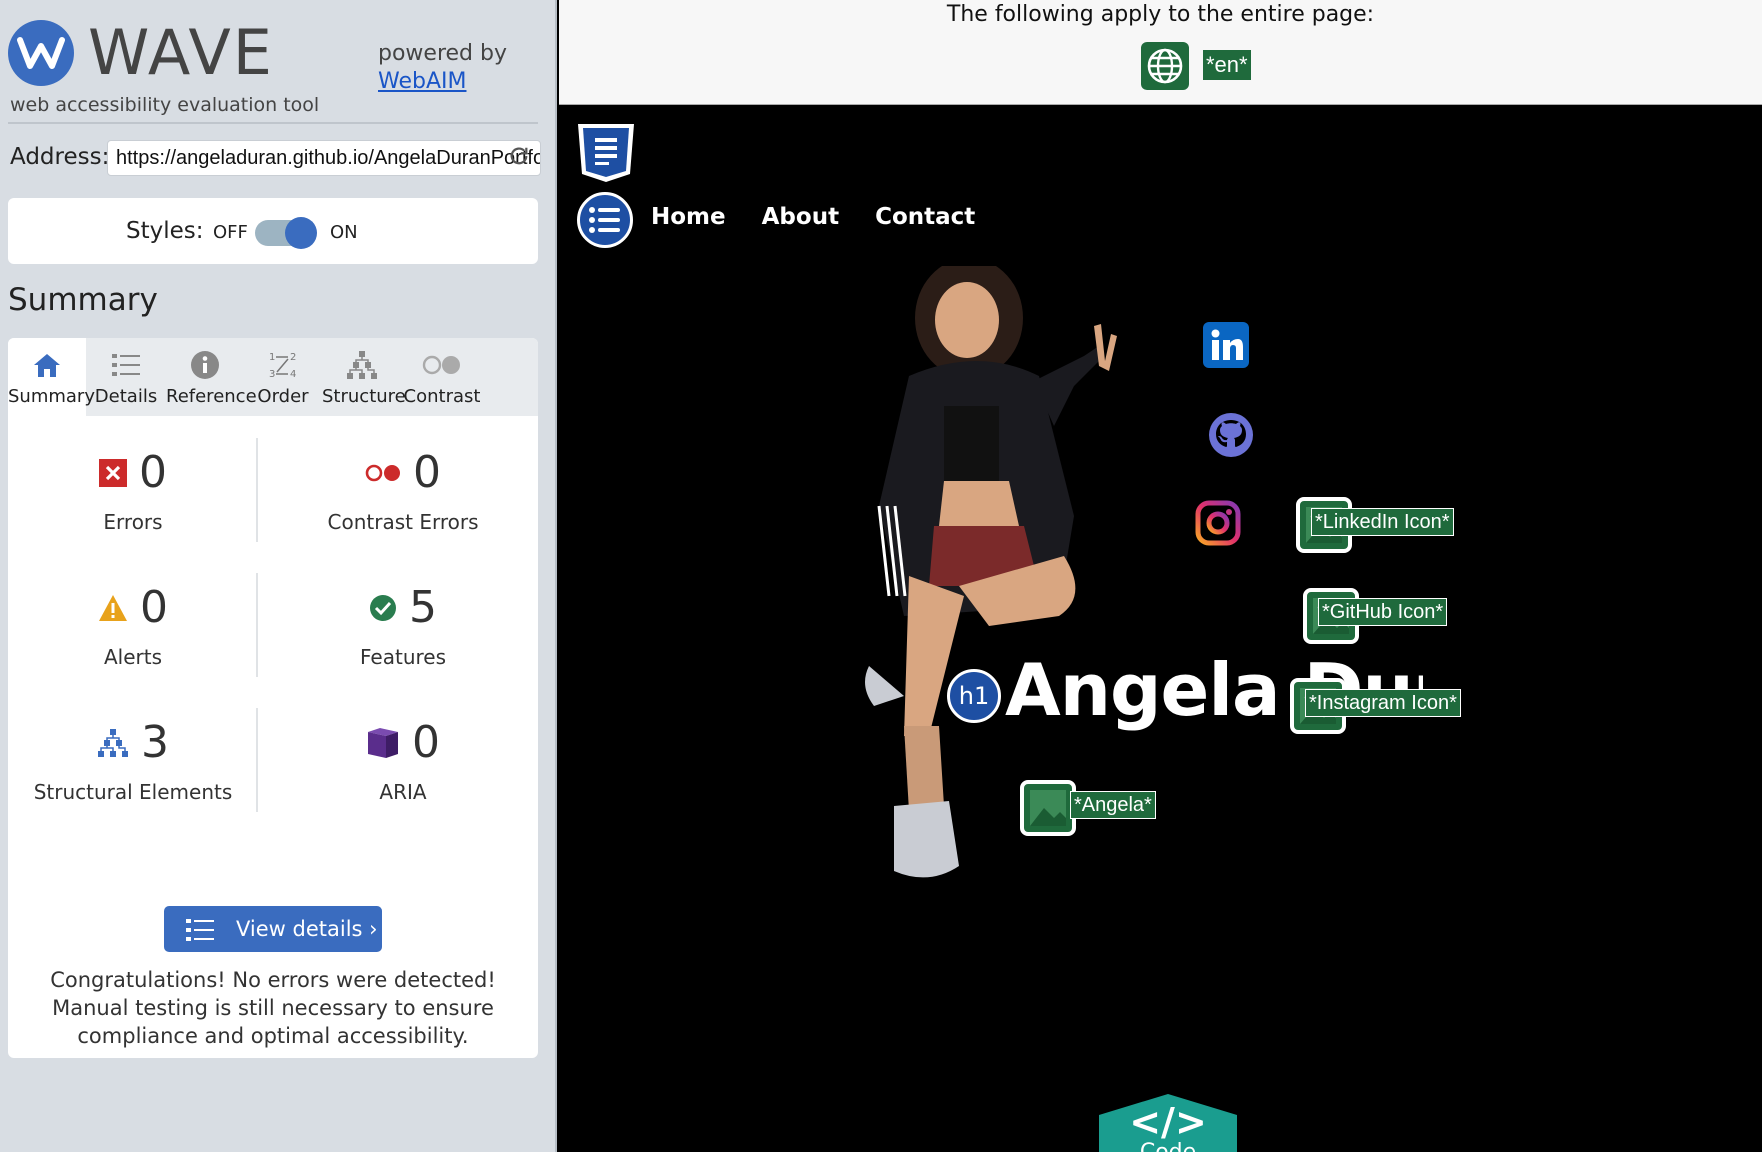 This screenshot has height=1152, width=1762. I want to click on tab-label: Order, so click(283, 396).